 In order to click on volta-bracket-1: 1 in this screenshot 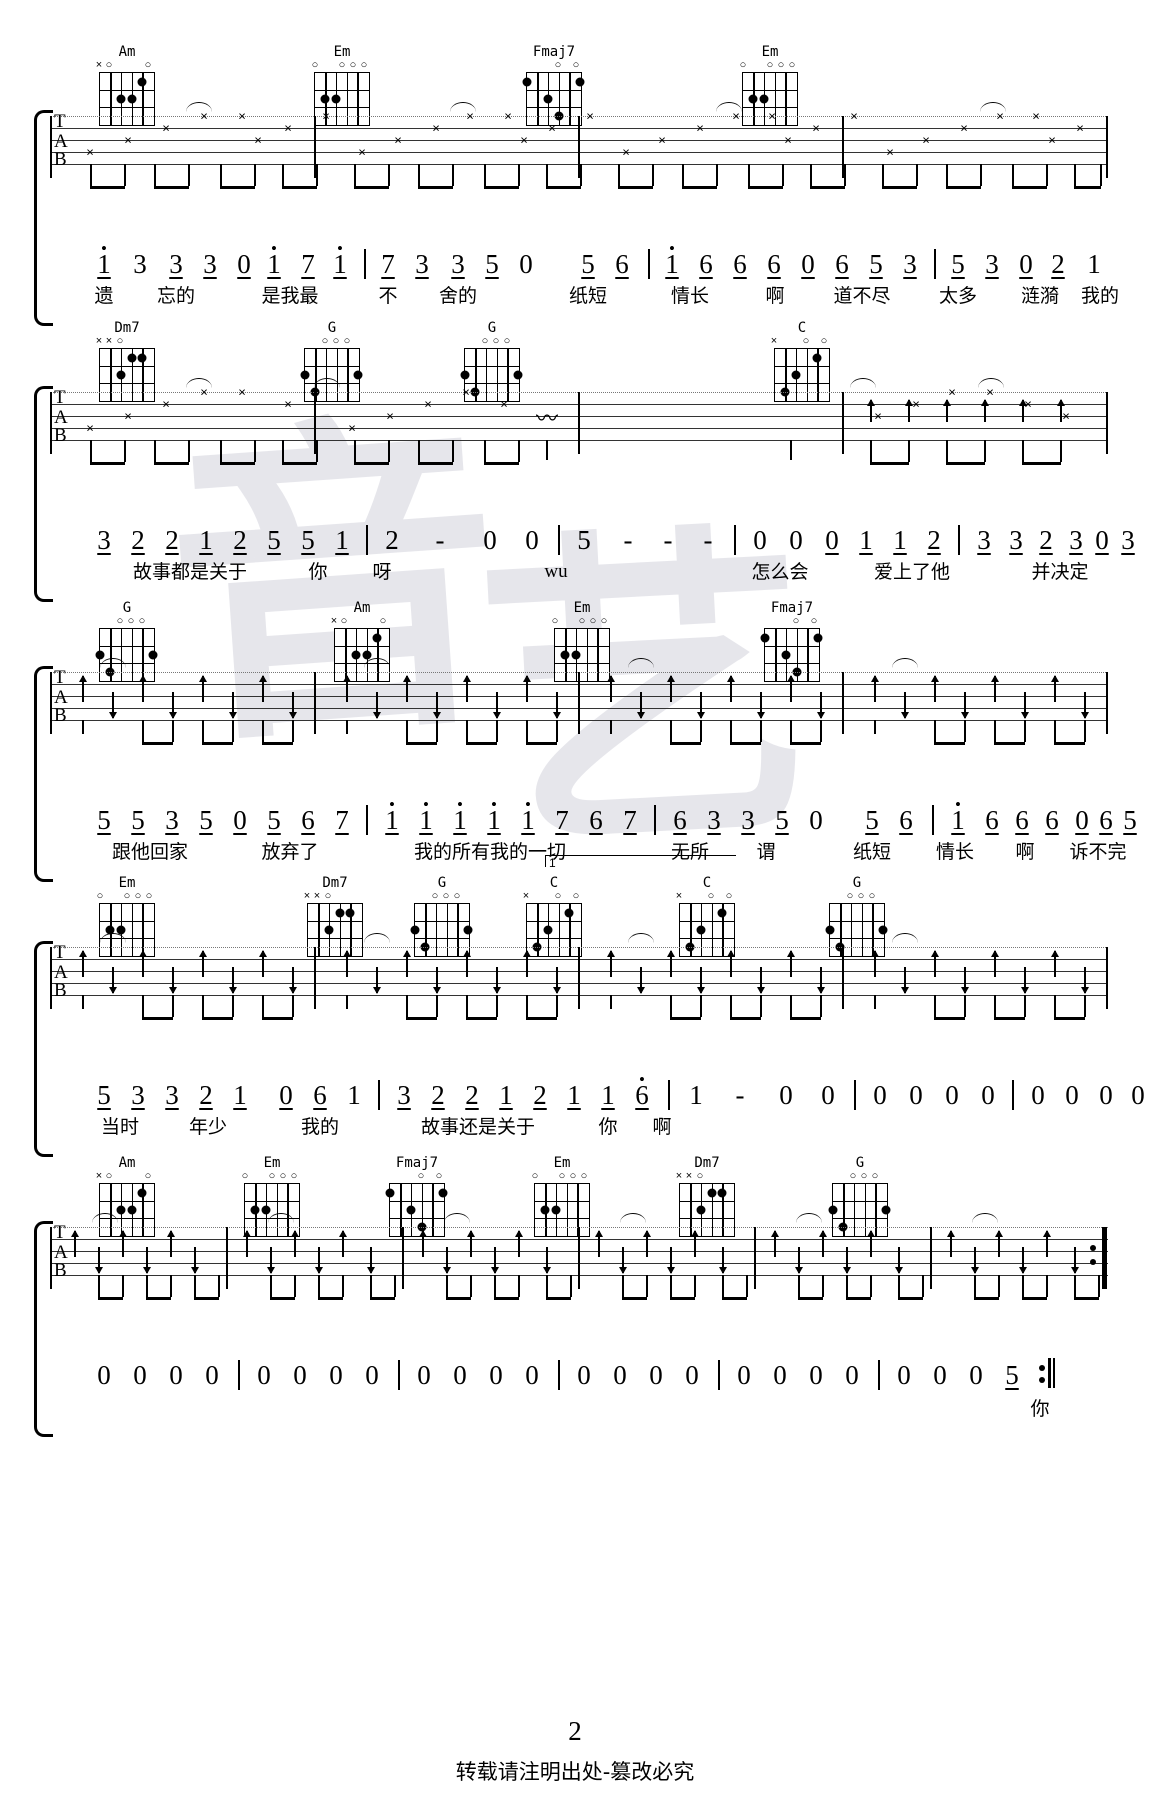, I will do `click(640, 862)`.